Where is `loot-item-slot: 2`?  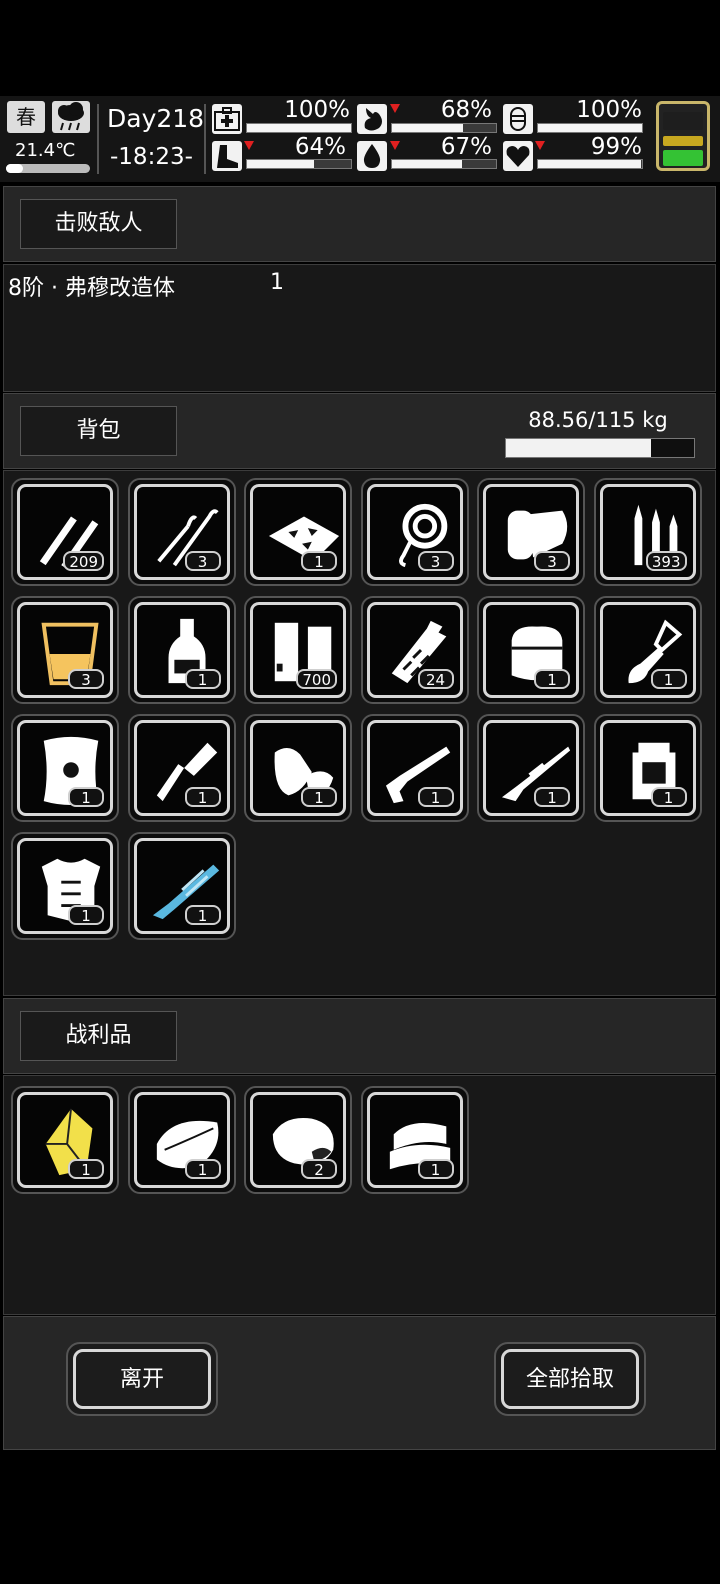
loot-item-slot: 2 is located at coordinates (298, 1140).